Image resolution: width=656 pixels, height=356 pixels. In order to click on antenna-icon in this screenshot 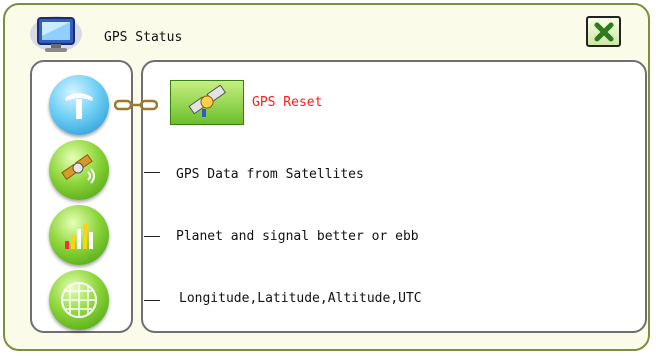, I will do `click(79, 106)`.